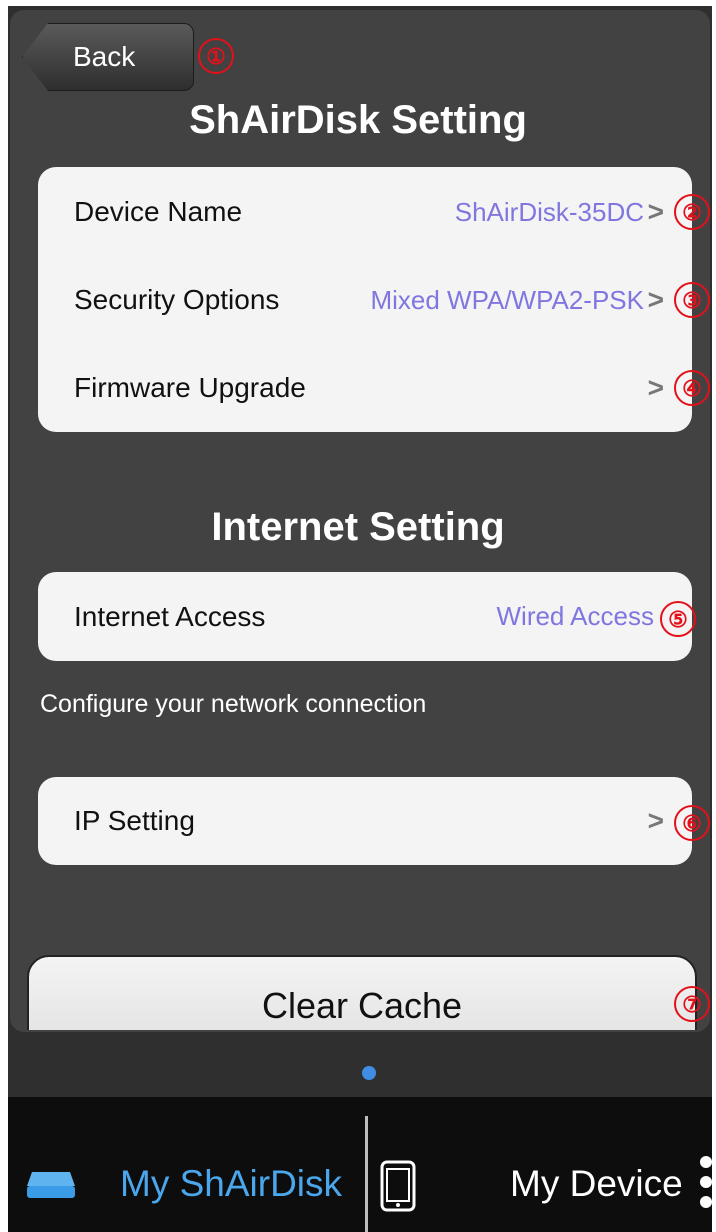  Describe the element at coordinates (362, 1005) in the screenshot. I see `clear-cache-label: Clear Cache` at that location.